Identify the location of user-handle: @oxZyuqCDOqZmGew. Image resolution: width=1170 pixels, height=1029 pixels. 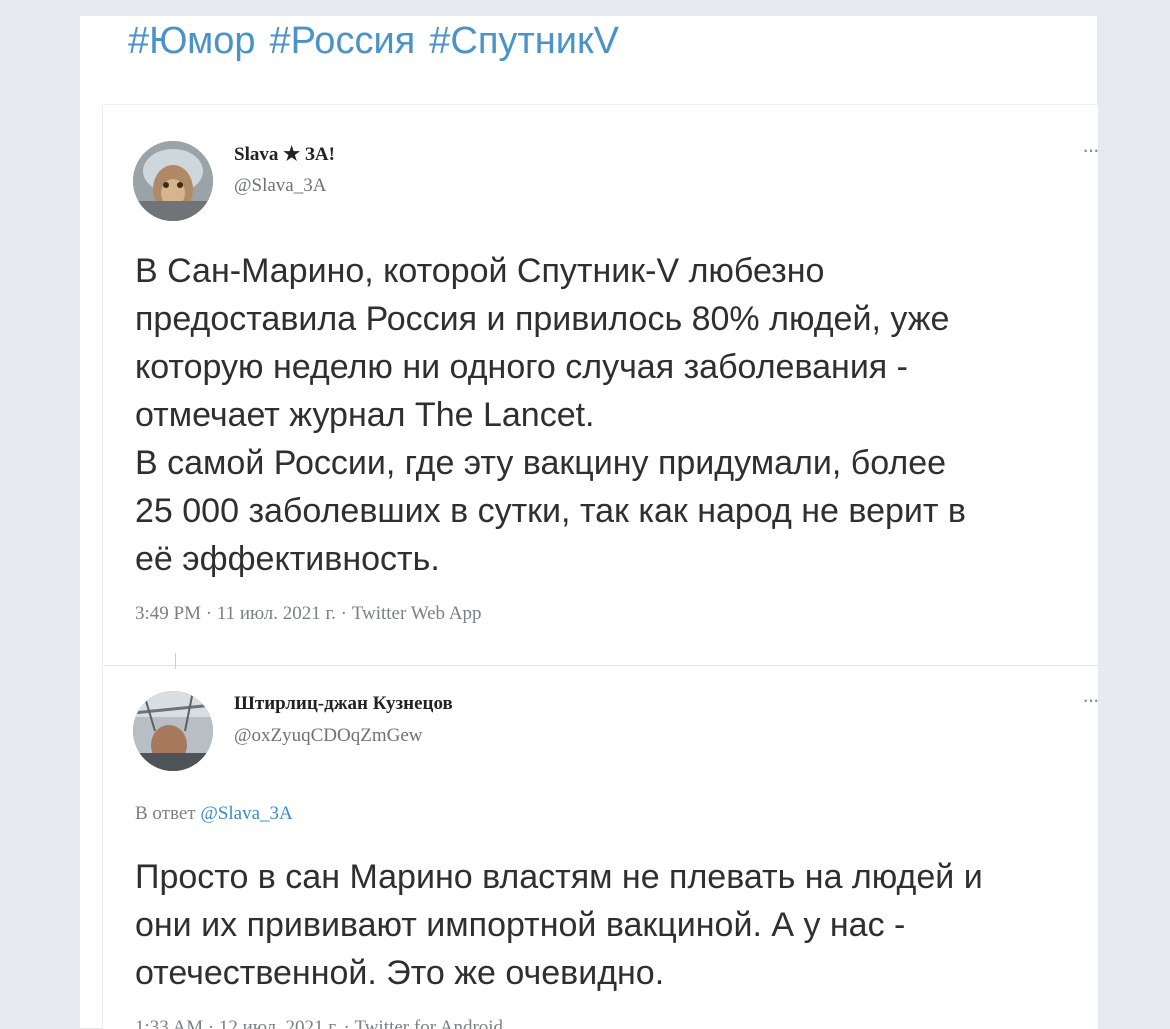
(328, 736).